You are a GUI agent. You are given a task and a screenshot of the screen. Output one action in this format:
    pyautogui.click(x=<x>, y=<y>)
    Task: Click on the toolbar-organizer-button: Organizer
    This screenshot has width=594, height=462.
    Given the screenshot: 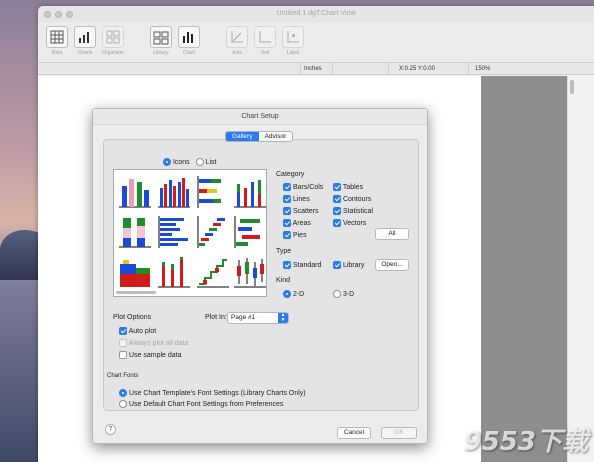 What is the action you would take?
    pyautogui.click(x=113, y=41)
    